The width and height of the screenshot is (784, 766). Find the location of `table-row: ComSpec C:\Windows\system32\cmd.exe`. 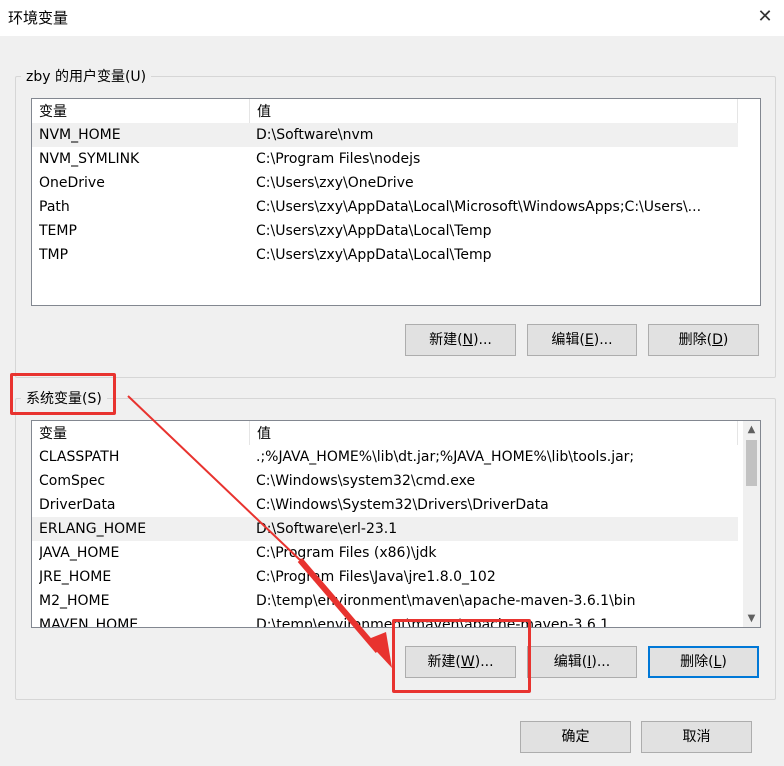

table-row: ComSpec C:\Windows\system32\cmd.exe is located at coordinates (385, 481).